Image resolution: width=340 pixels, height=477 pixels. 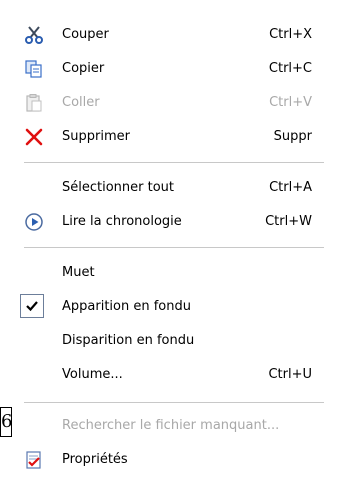 What do you see at coordinates (290, 34) in the screenshot?
I see `menu-item-shortcut: Ctrl+X` at bounding box center [290, 34].